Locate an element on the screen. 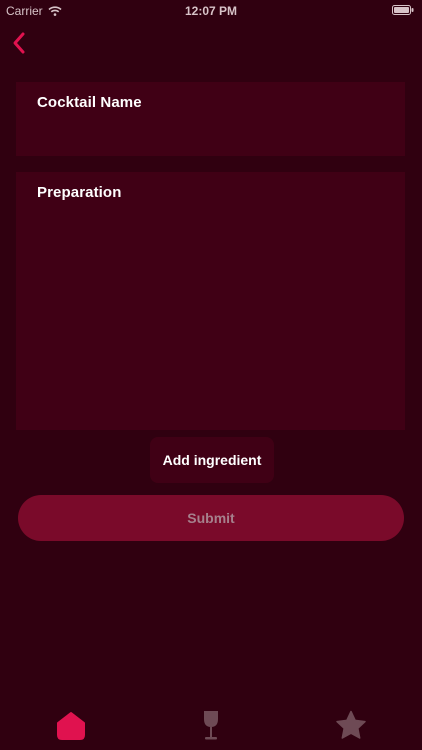 The height and width of the screenshot is (750, 422). star-icon is located at coordinates (351, 724).